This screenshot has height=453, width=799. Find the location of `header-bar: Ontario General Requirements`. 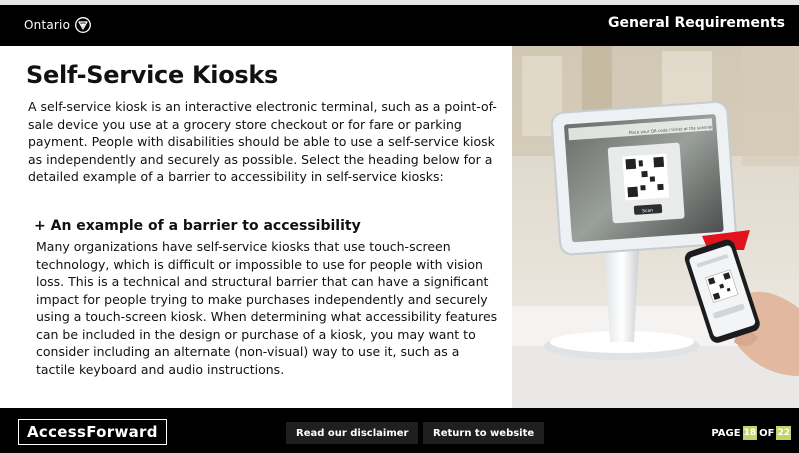

header-bar: Ontario General Requirements is located at coordinates (399, 23).